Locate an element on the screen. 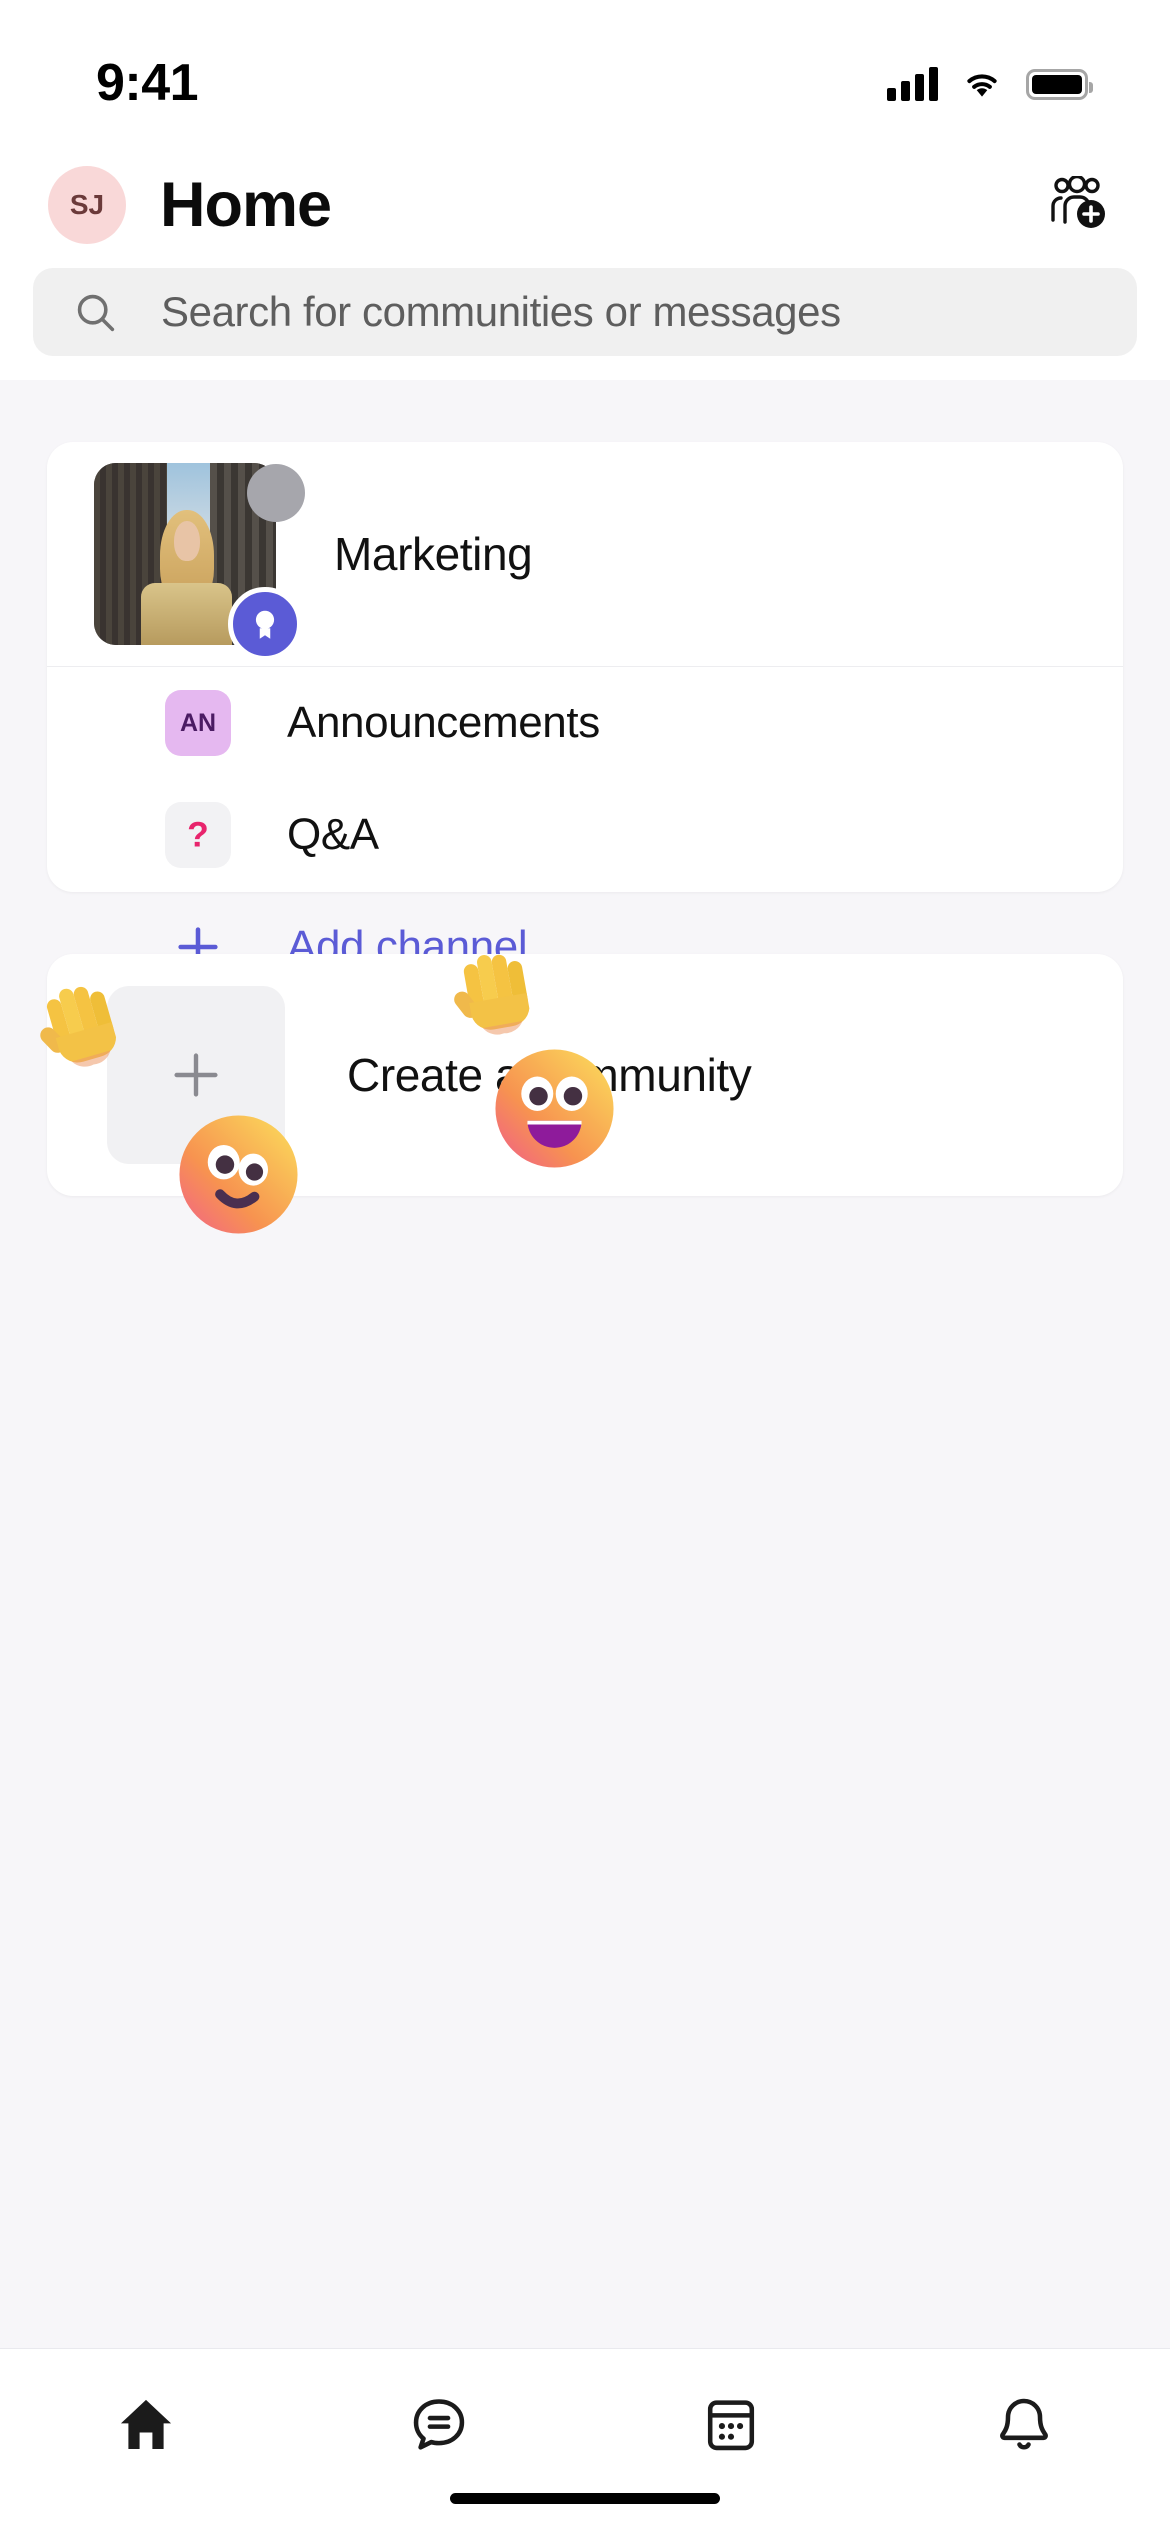  search-box: Search for communities or messages is located at coordinates (585, 312).